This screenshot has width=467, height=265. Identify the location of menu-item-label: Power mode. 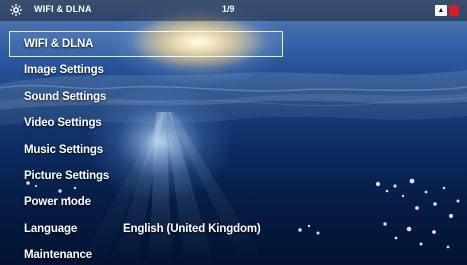
(57, 202).